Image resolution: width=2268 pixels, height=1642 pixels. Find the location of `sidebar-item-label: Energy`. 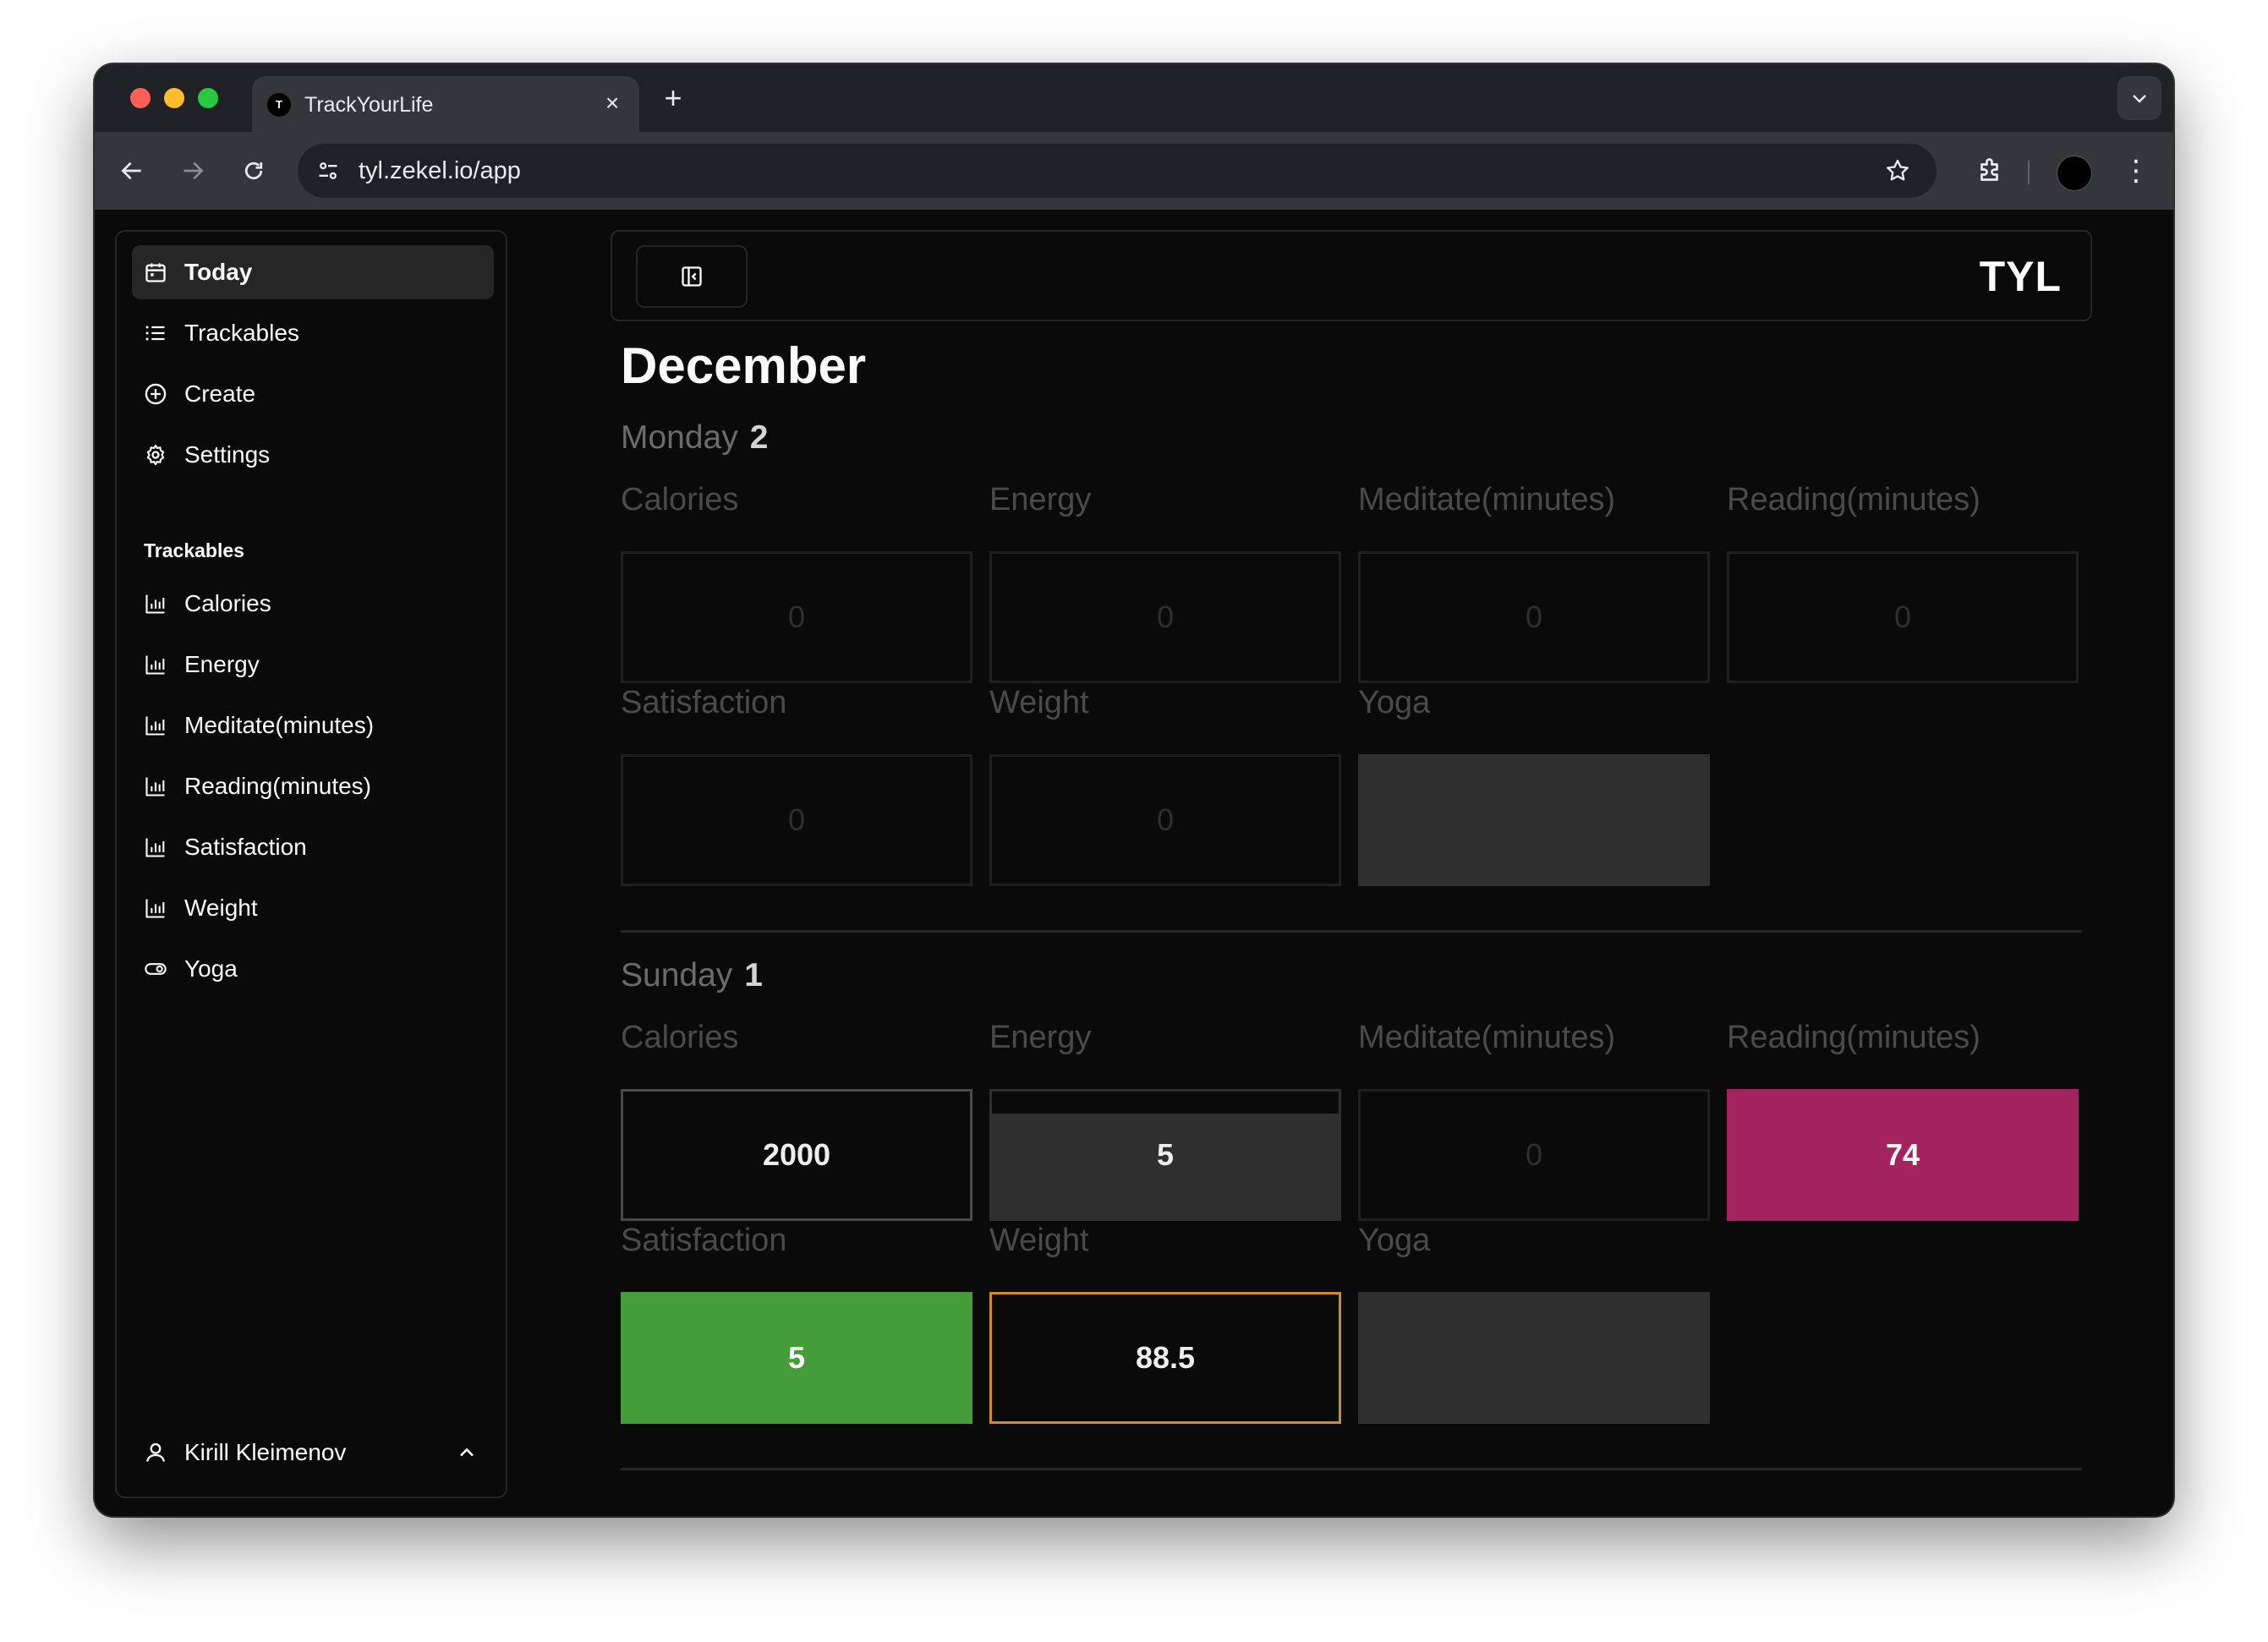

sidebar-item-label: Energy is located at coordinates (222, 664).